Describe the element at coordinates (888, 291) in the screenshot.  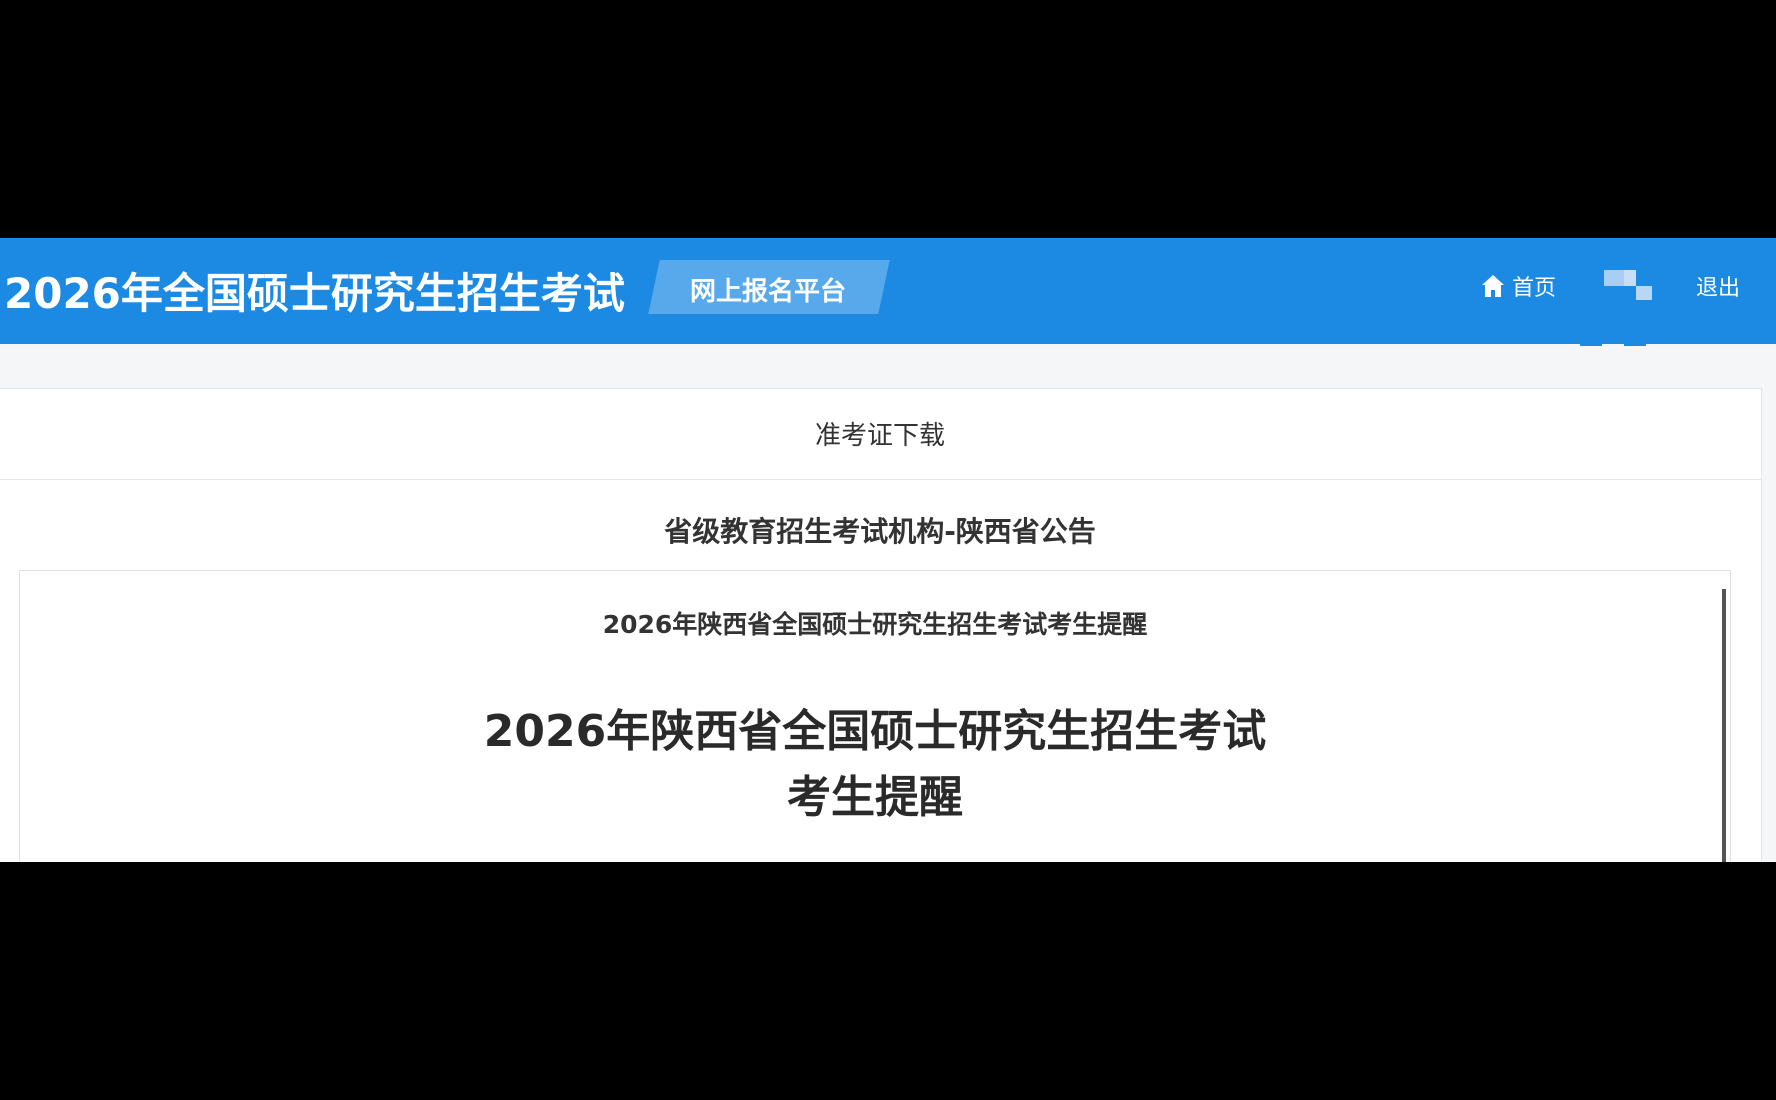
I see `top-header: 2026年全国硕士研究生招生考试 网上报名平台 首页 退出` at that location.